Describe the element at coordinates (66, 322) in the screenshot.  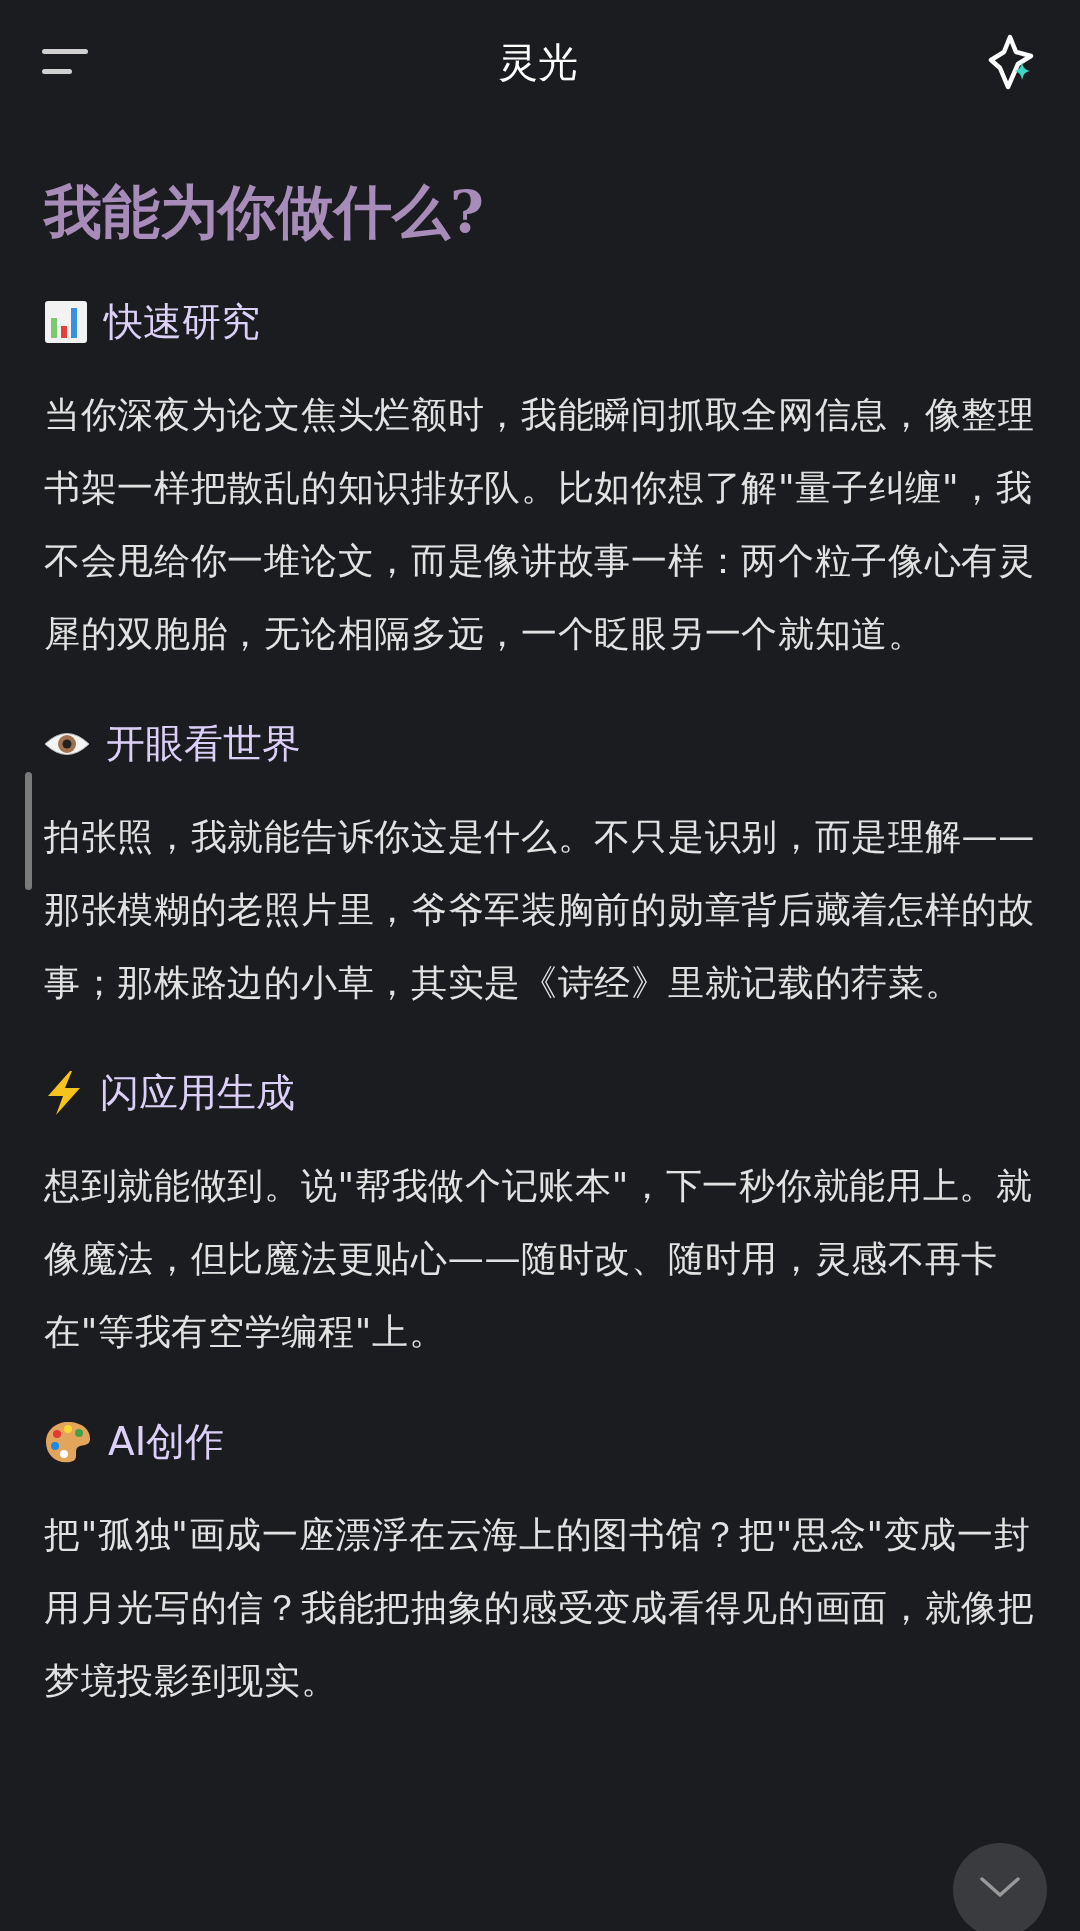
I see `bar-chart-icon` at that location.